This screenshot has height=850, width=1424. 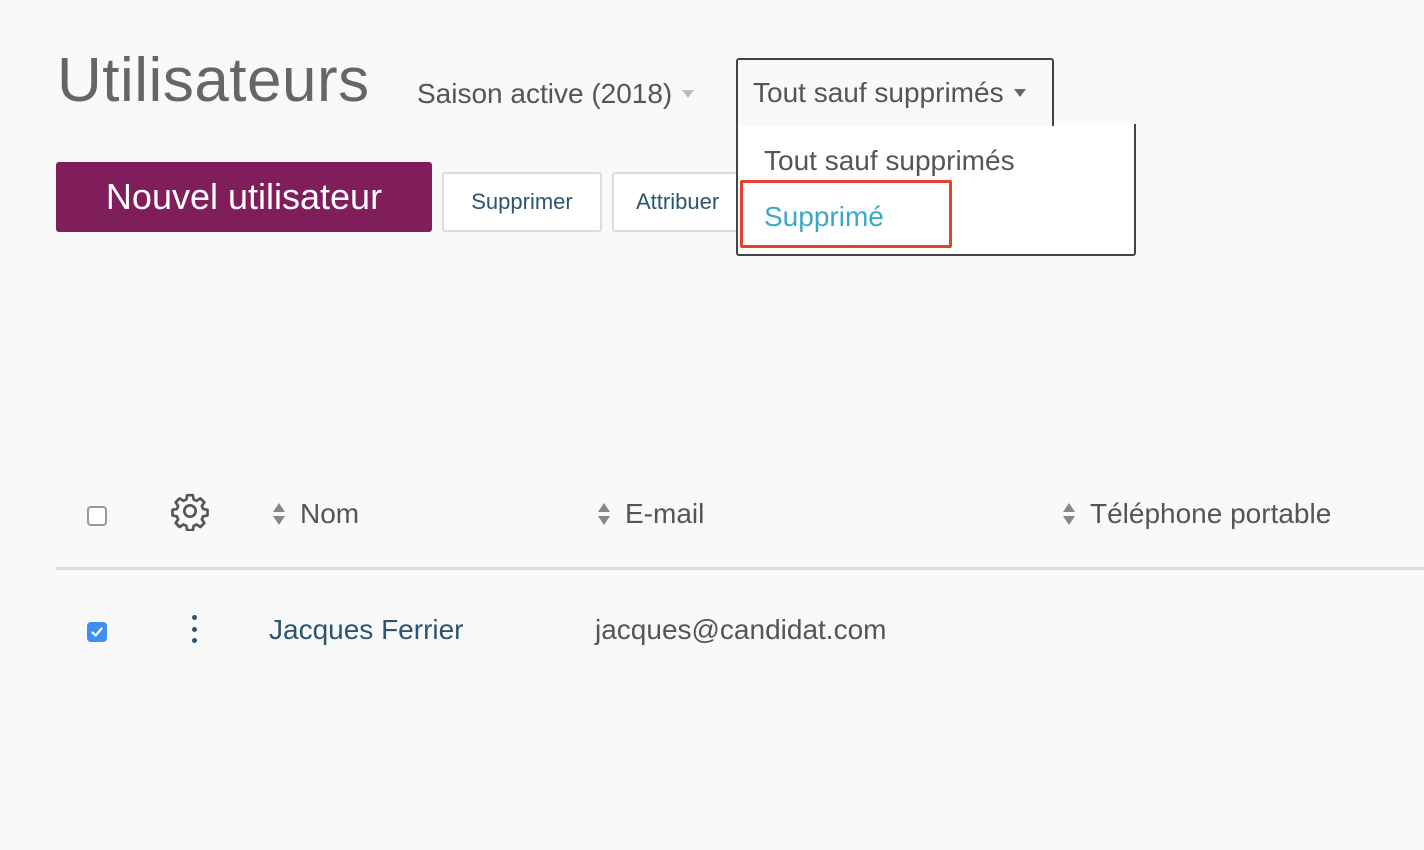 I want to click on column-header-name: Nom, so click(x=315, y=514).